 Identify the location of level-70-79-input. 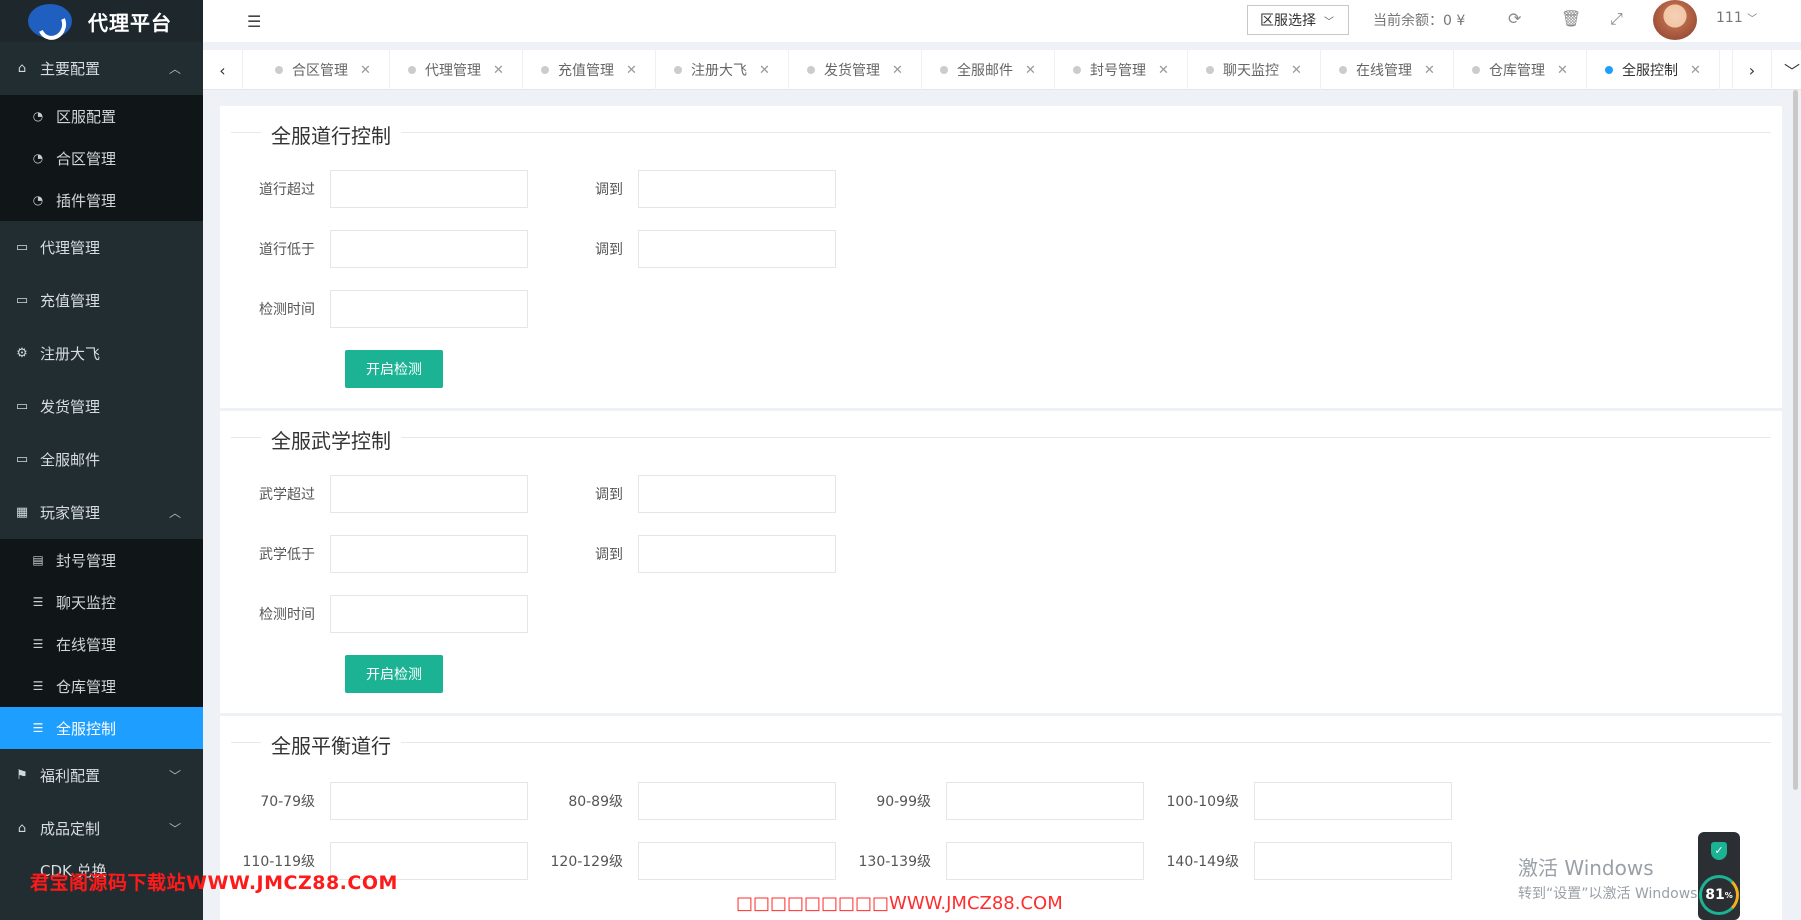
(429, 801).